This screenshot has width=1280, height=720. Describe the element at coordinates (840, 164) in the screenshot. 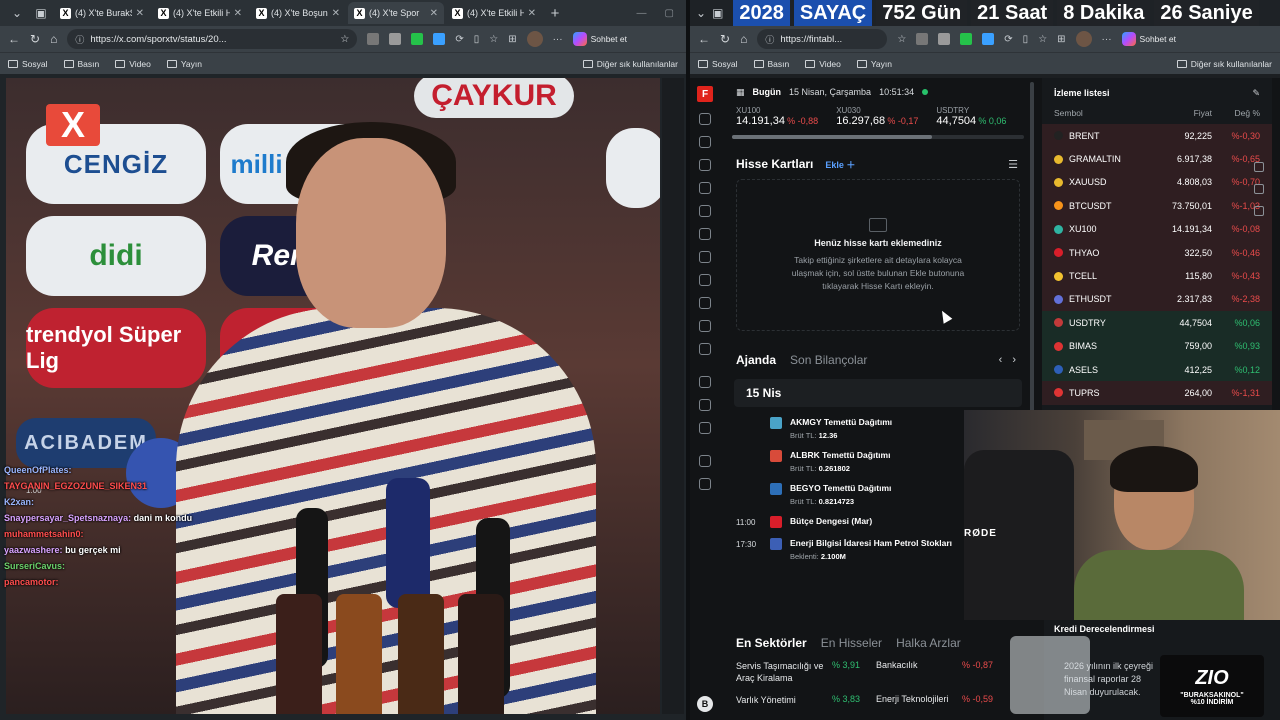

I see `add-card-button: Ekle ＋` at that location.